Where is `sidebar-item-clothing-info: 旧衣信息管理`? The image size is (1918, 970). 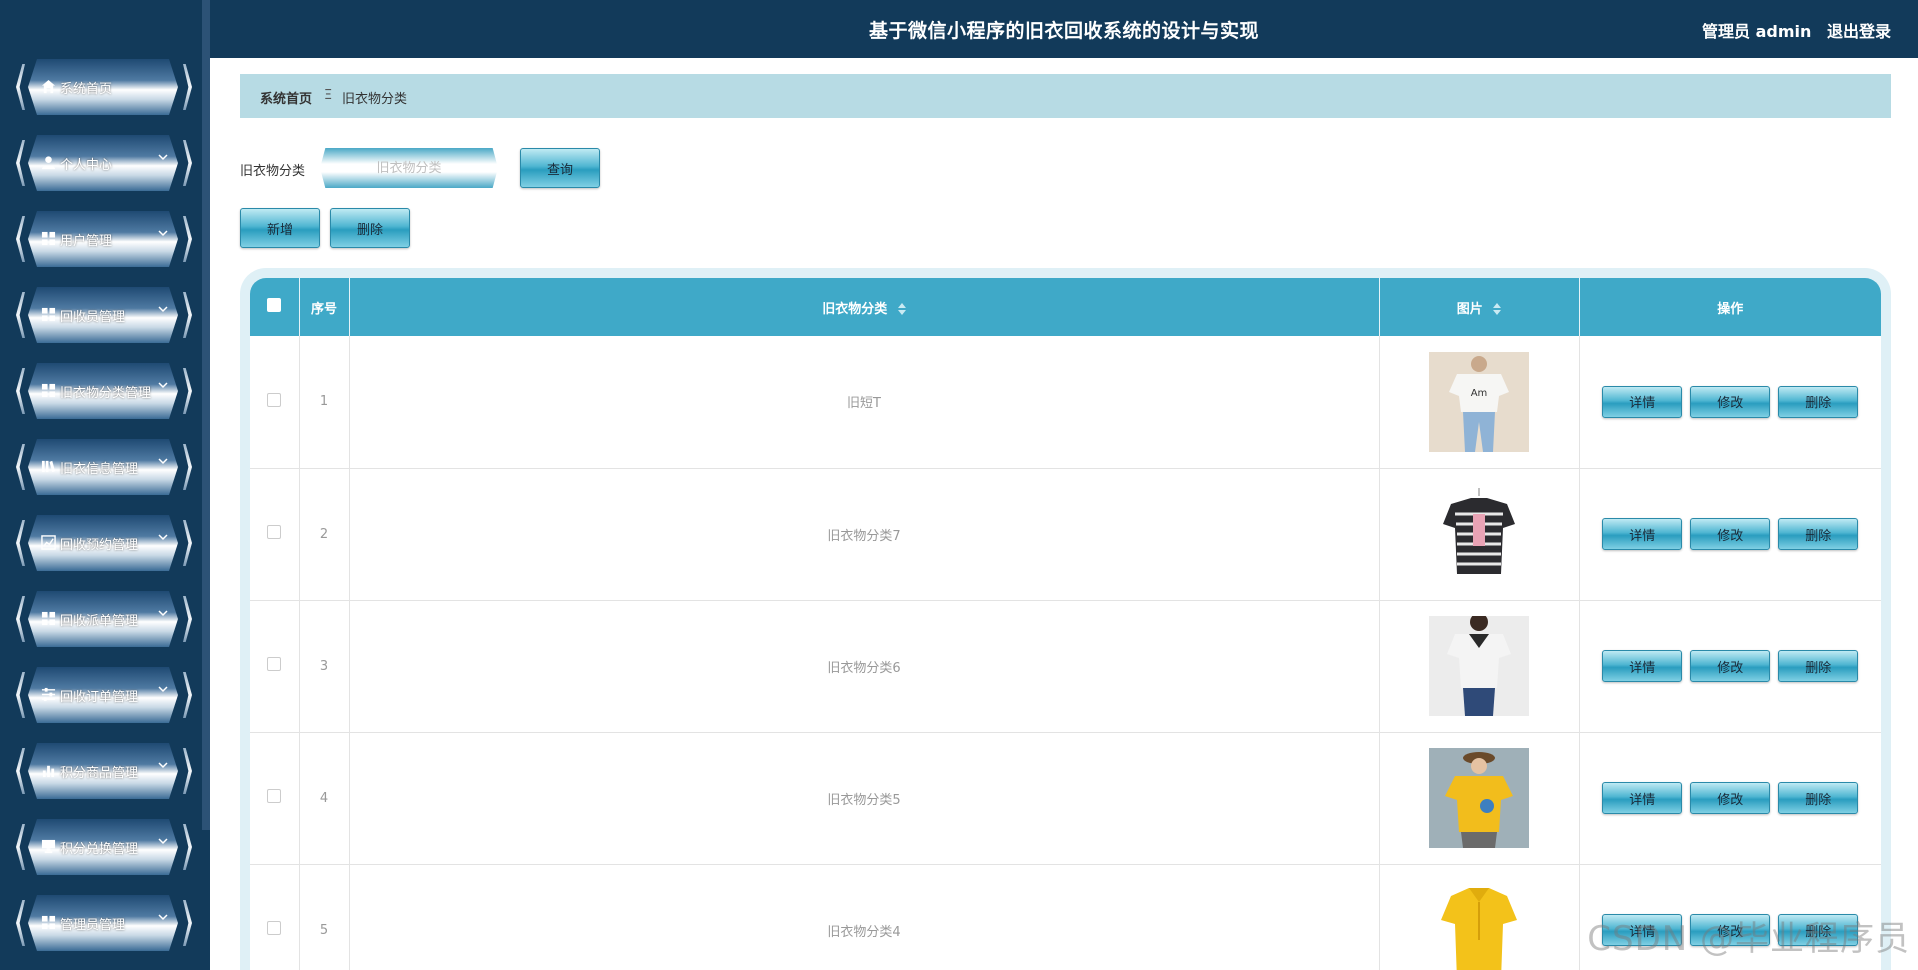 sidebar-item-clothing-info: 旧衣信息管理 is located at coordinates (104, 467).